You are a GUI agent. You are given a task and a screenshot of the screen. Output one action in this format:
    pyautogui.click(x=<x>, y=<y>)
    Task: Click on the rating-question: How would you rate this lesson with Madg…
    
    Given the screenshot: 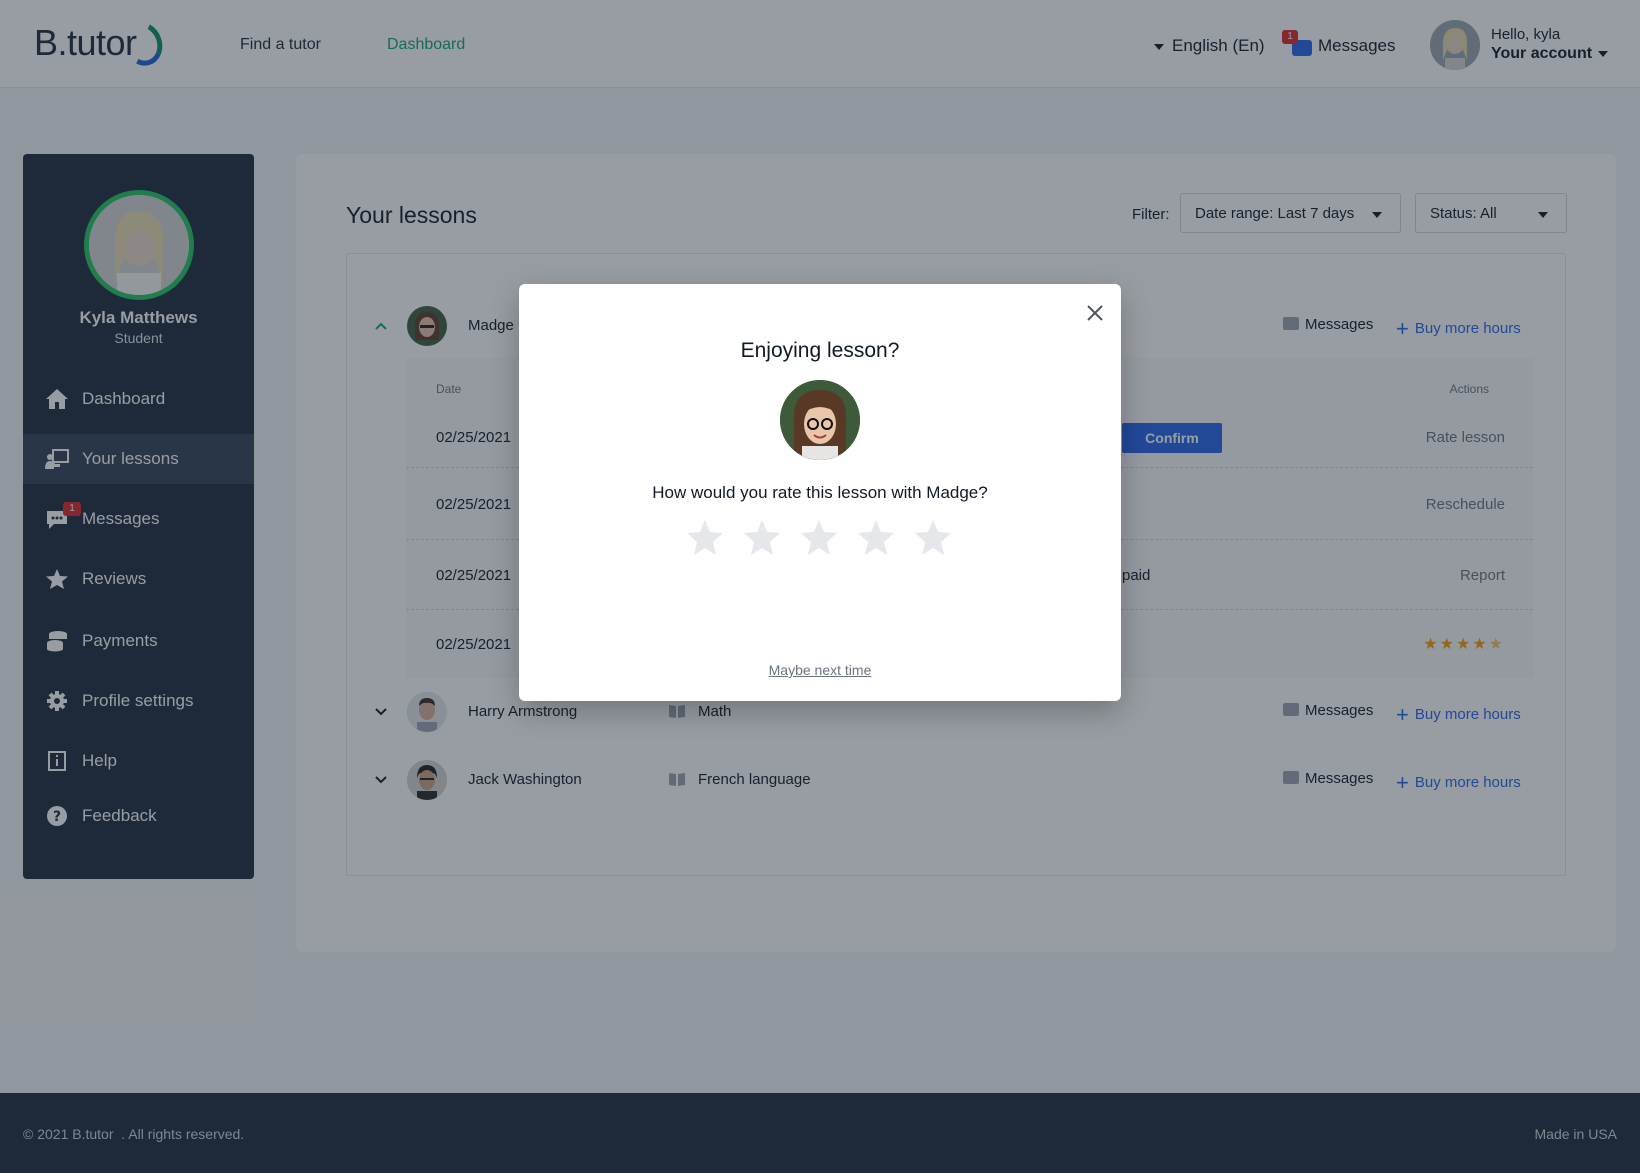 What is the action you would take?
    pyautogui.click(x=820, y=492)
    